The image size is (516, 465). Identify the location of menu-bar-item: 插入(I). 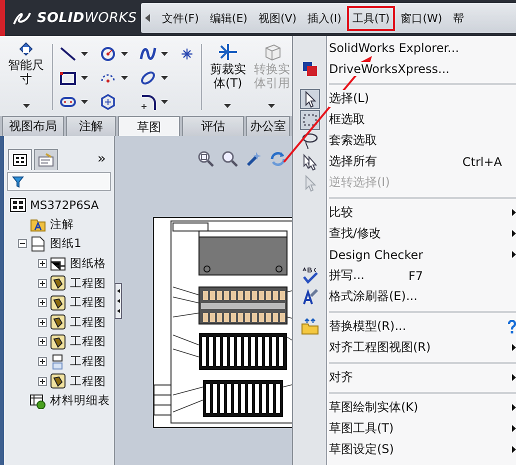
(324, 18).